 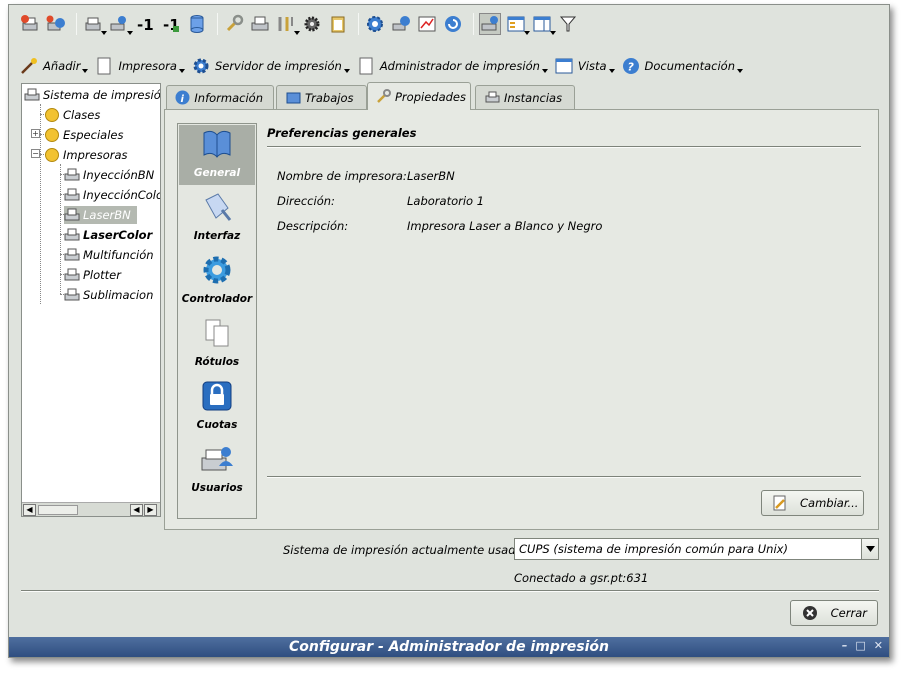 What do you see at coordinates (490, 24) in the screenshot?
I see `printer-view-icon` at bounding box center [490, 24].